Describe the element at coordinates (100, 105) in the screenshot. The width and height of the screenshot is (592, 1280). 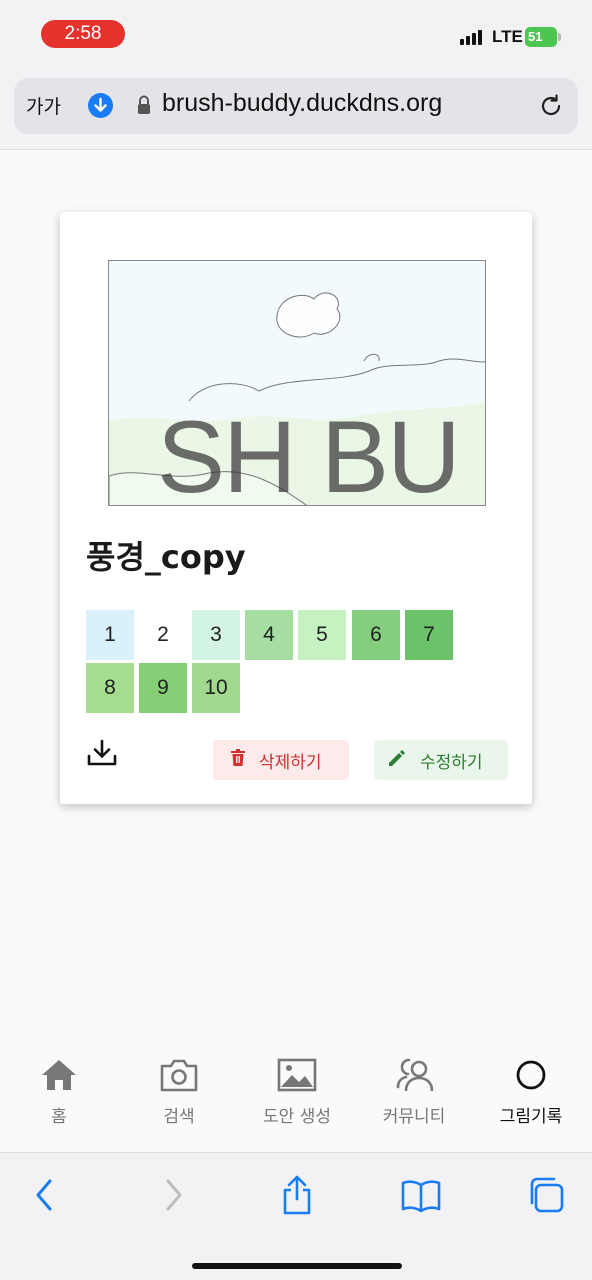
I see `download-indicator-icon` at that location.